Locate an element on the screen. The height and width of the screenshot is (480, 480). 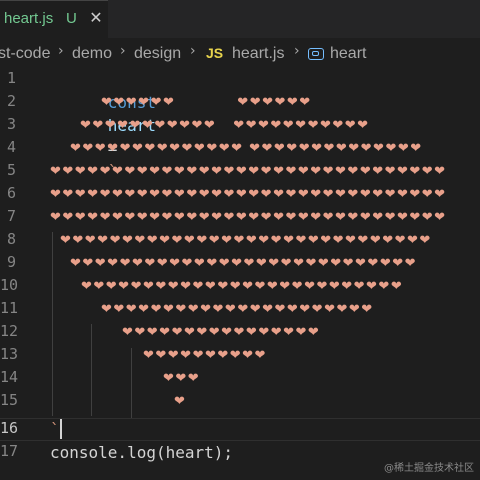
code-line-13: 13 ❤❤❤❤❤❤❤❤❤❤ is located at coordinates (240, 355).